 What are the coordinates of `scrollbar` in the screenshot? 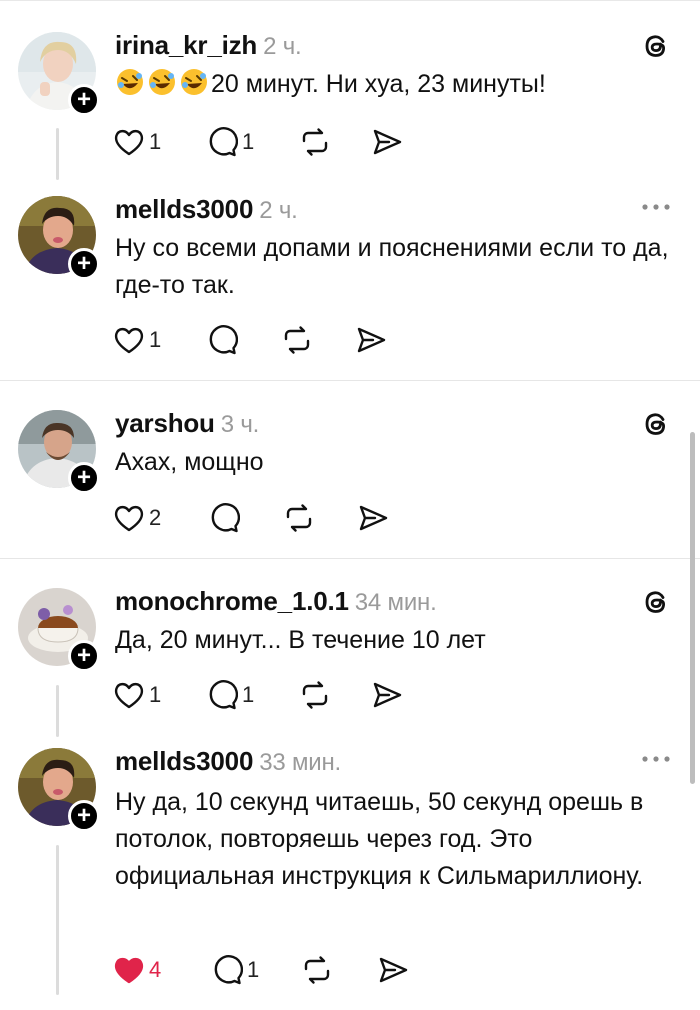 It's located at (692, 608).